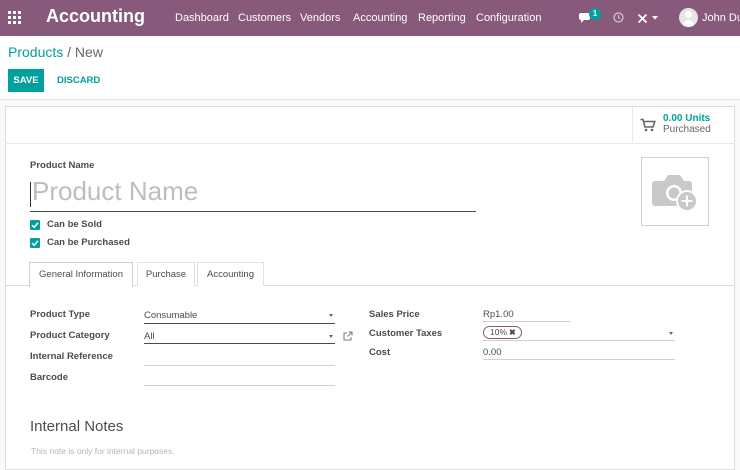 The image size is (740, 470). What do you see at coordinates (499, 332) in the screenshot?
I see `tax-tag-label: 10%` at bounding box center [499, 332].